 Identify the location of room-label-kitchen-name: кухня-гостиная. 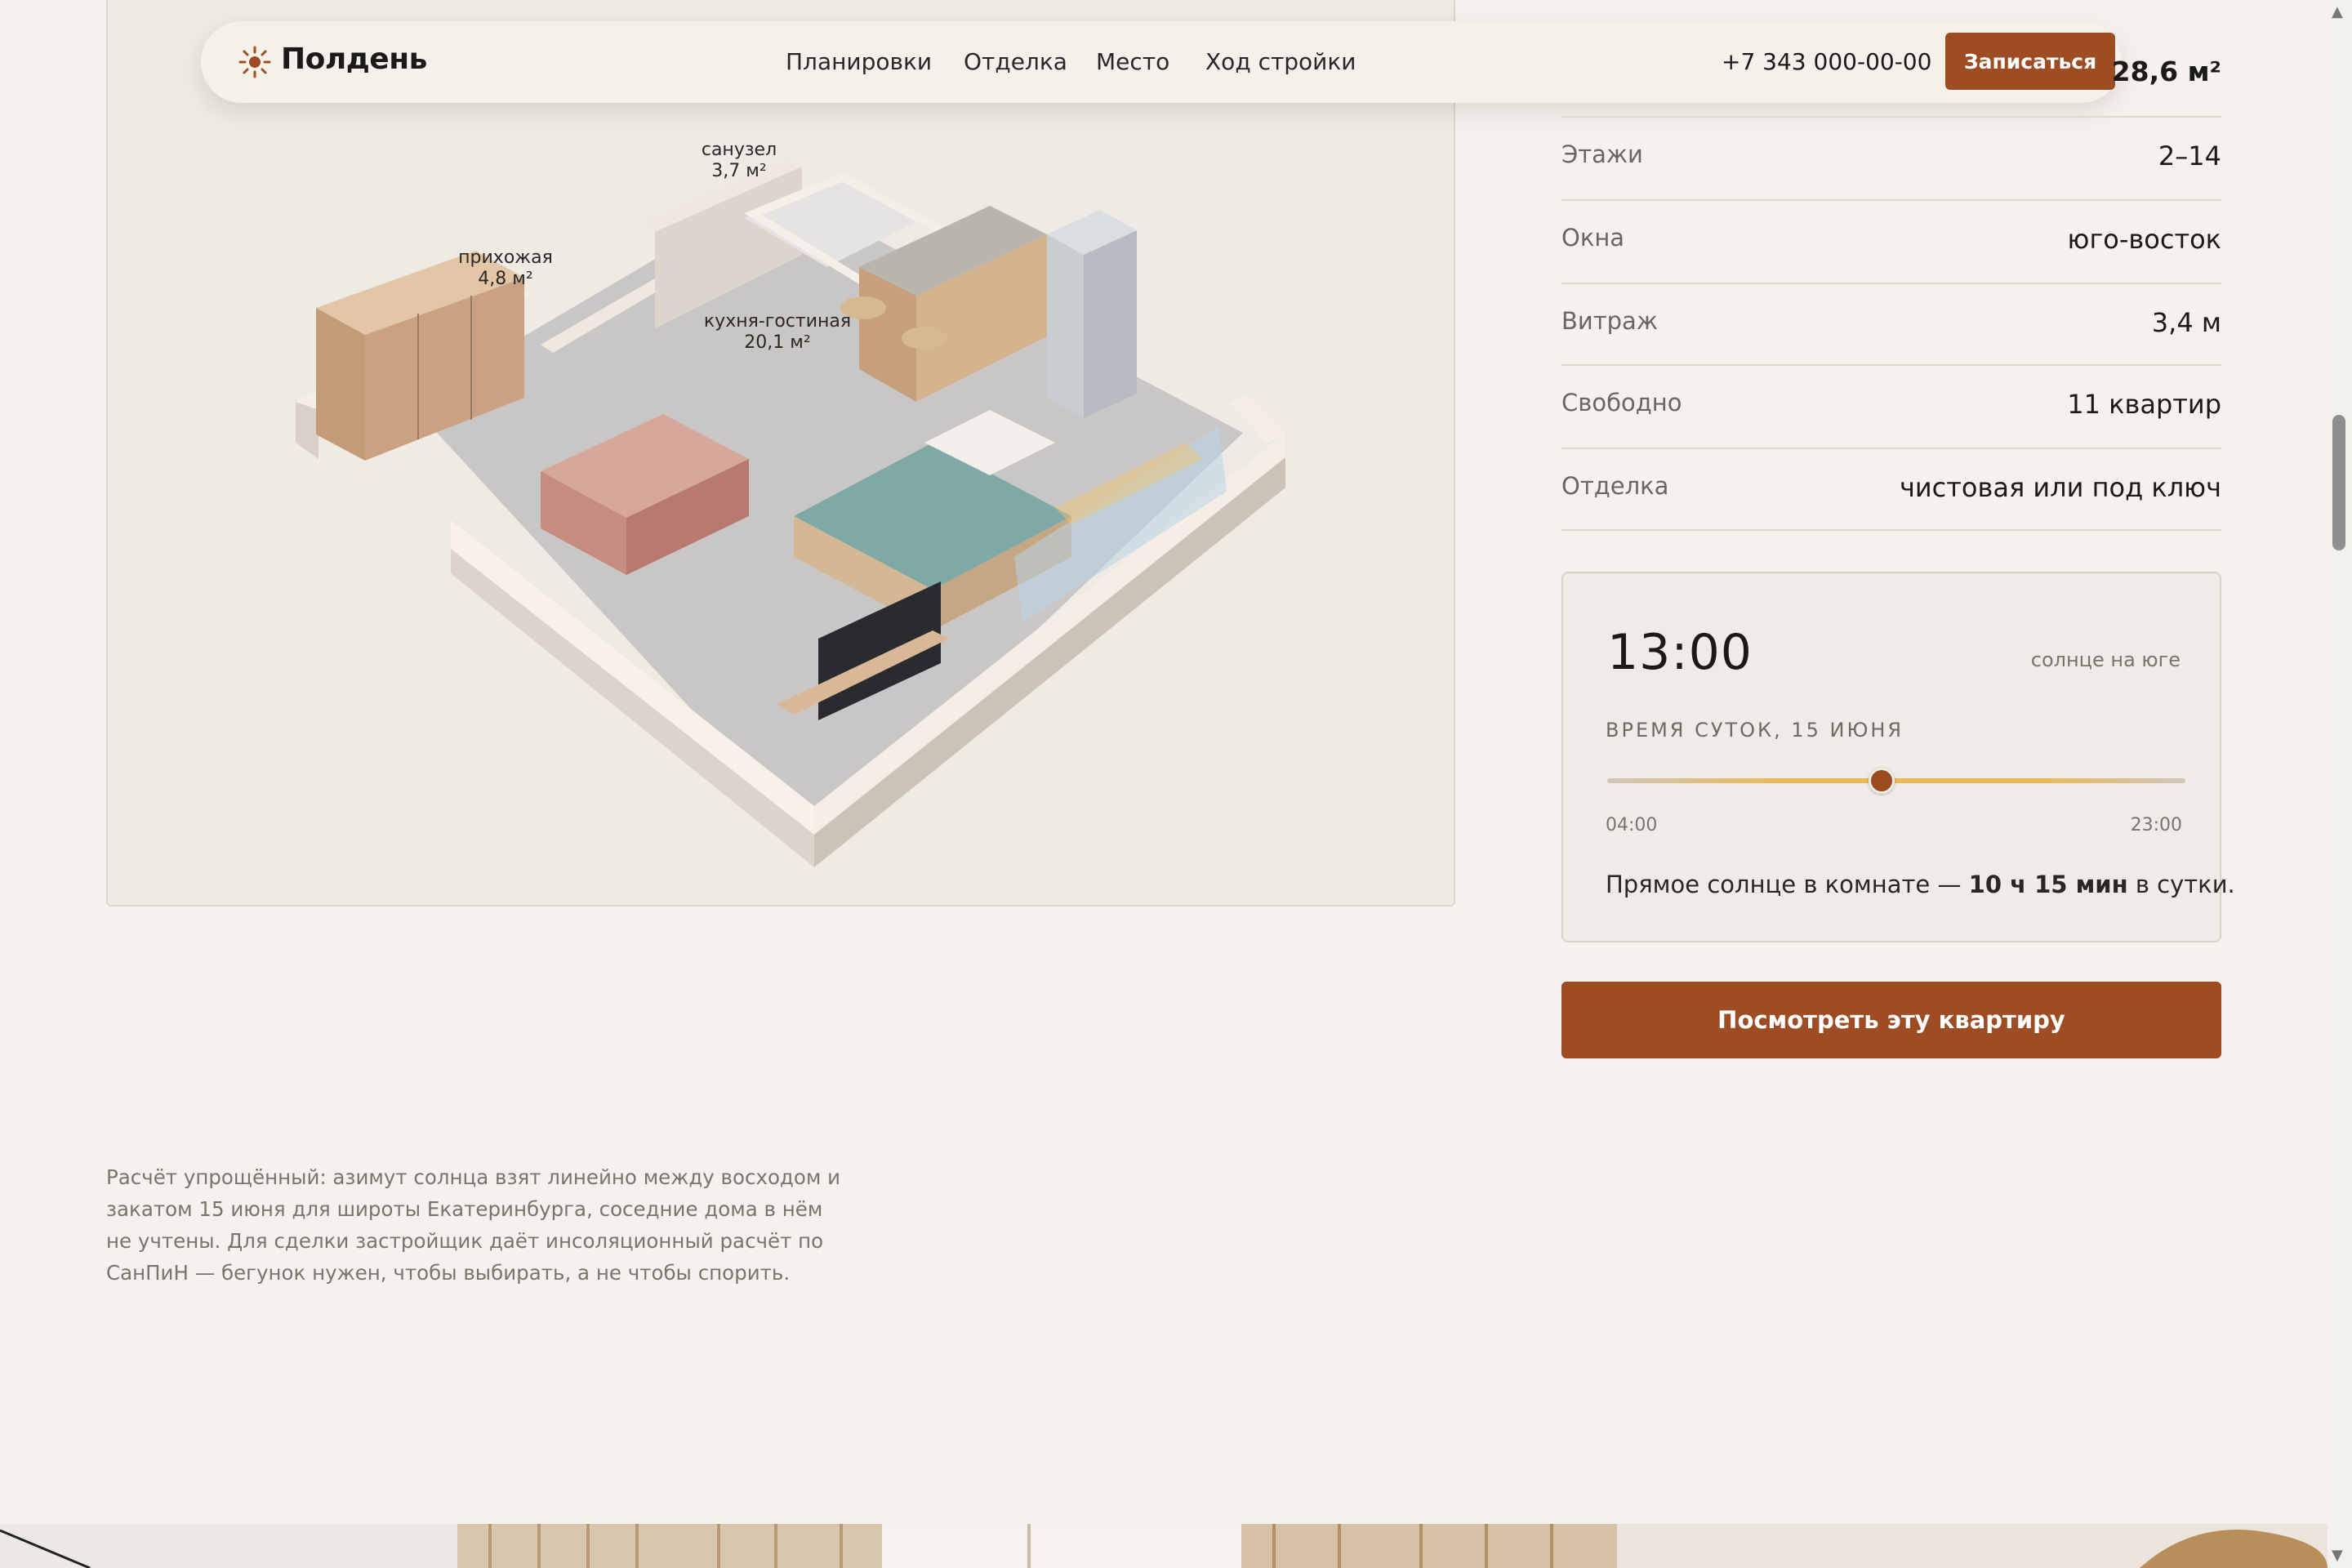
(777, 321).